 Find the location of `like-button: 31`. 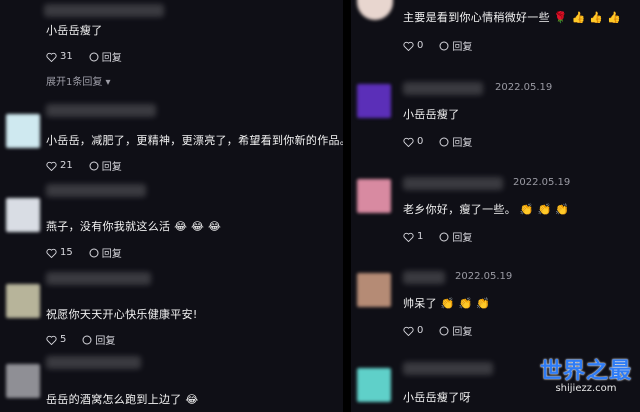

like-button: 31 is located at coordinates (59, 56).